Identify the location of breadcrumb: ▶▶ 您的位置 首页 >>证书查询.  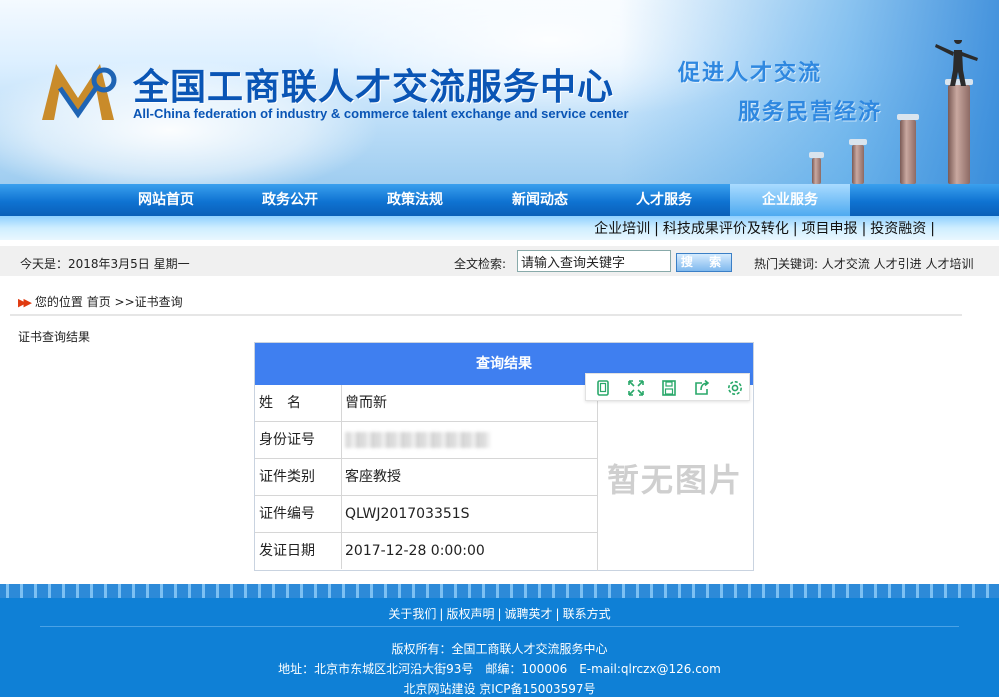
(100, 301).